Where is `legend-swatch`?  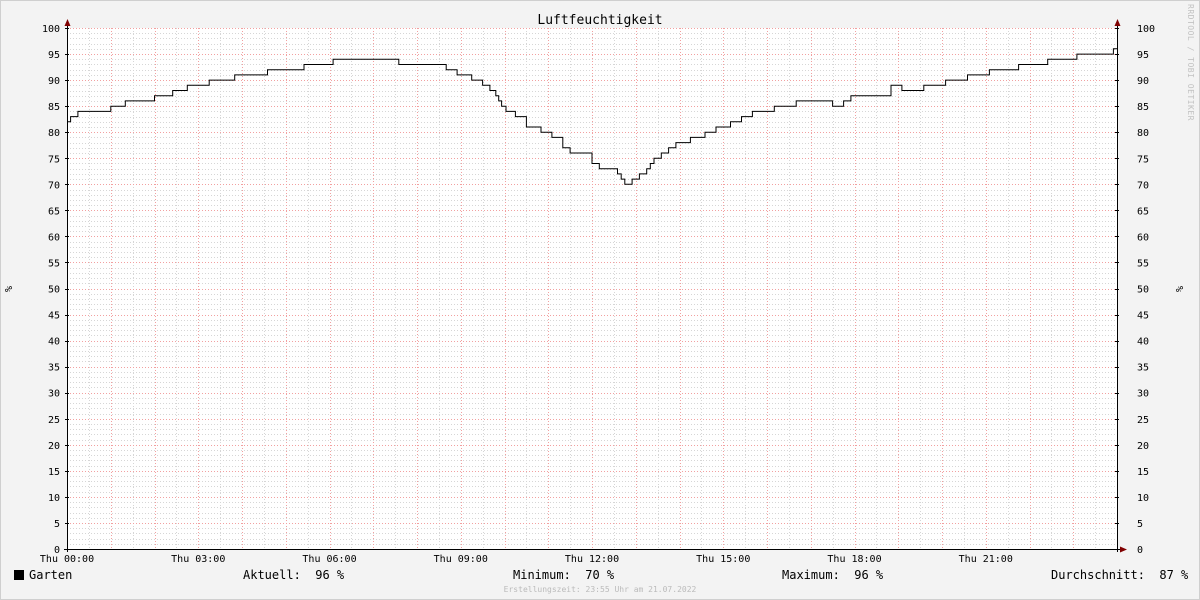 legend-swatch is located at coordinates (19, 575).